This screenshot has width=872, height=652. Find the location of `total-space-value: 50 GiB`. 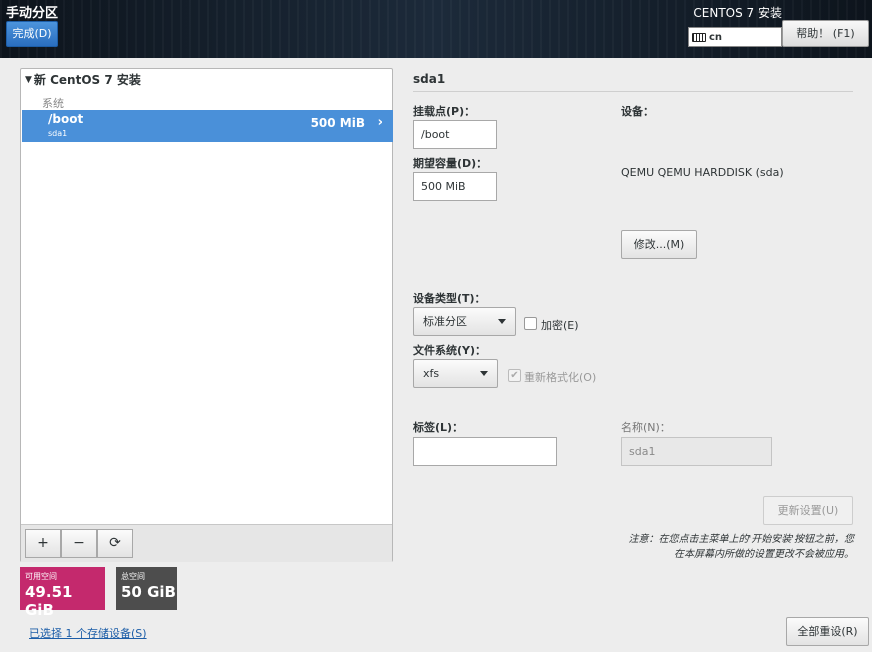

total-space-value: 50 GiB is located at coordinates (148, 592).